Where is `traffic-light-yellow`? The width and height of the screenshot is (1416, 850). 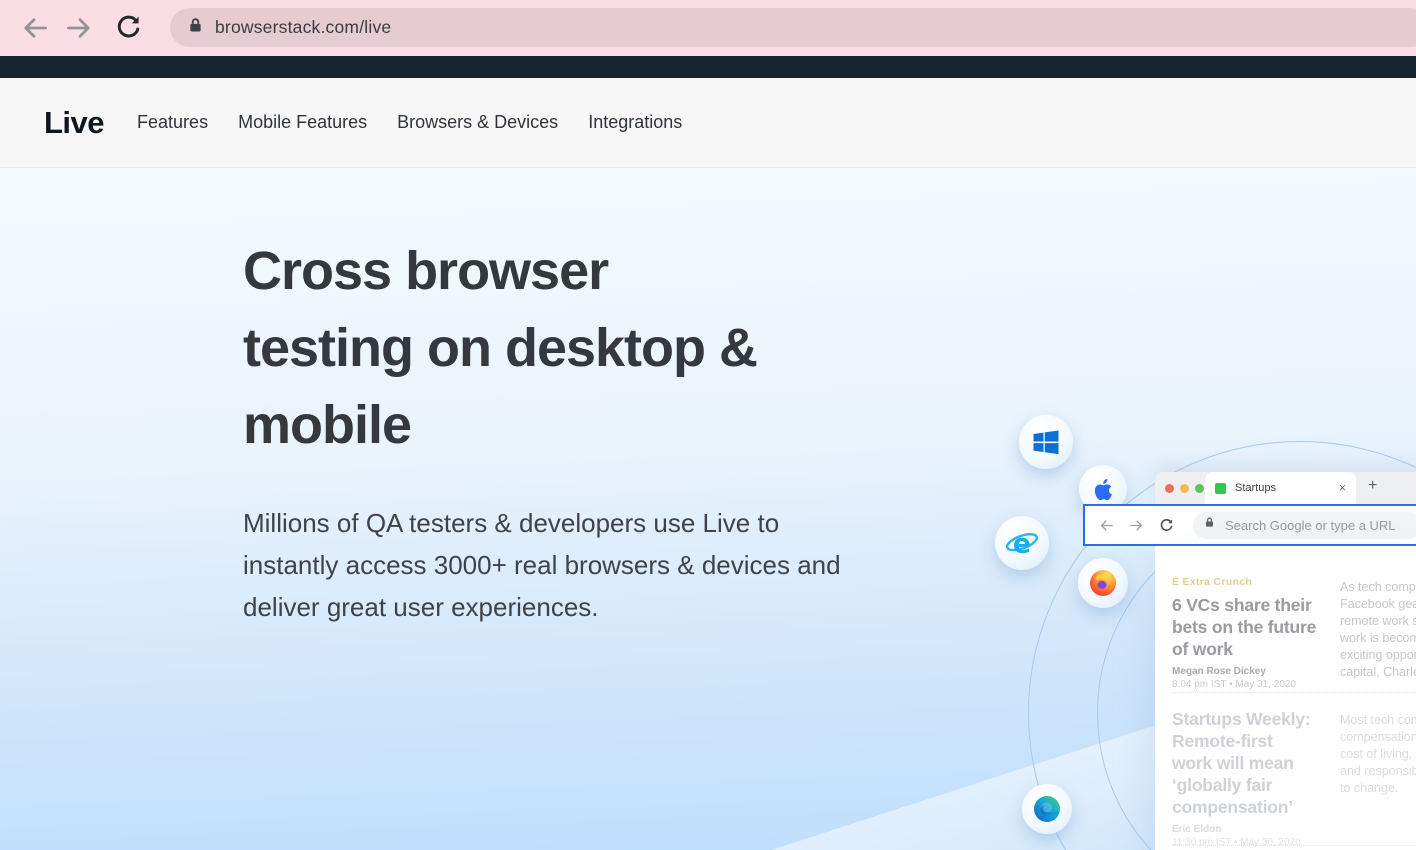
traffic-light-yellow is located at coordinates (1184, 488).